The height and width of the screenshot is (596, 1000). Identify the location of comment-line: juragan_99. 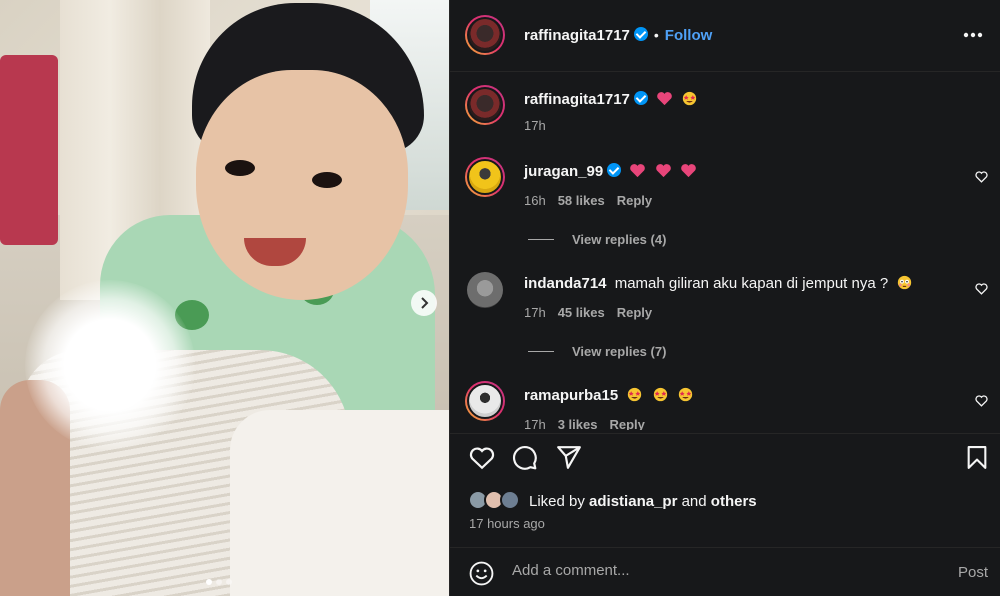
(610, 171).